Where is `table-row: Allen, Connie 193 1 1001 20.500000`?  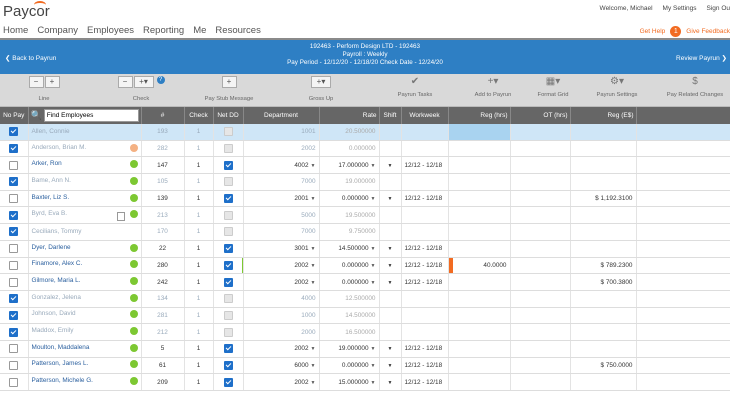 table-row: Allen, Connie 193 1 1001 20.500000 is located at coordinates (365, 132).